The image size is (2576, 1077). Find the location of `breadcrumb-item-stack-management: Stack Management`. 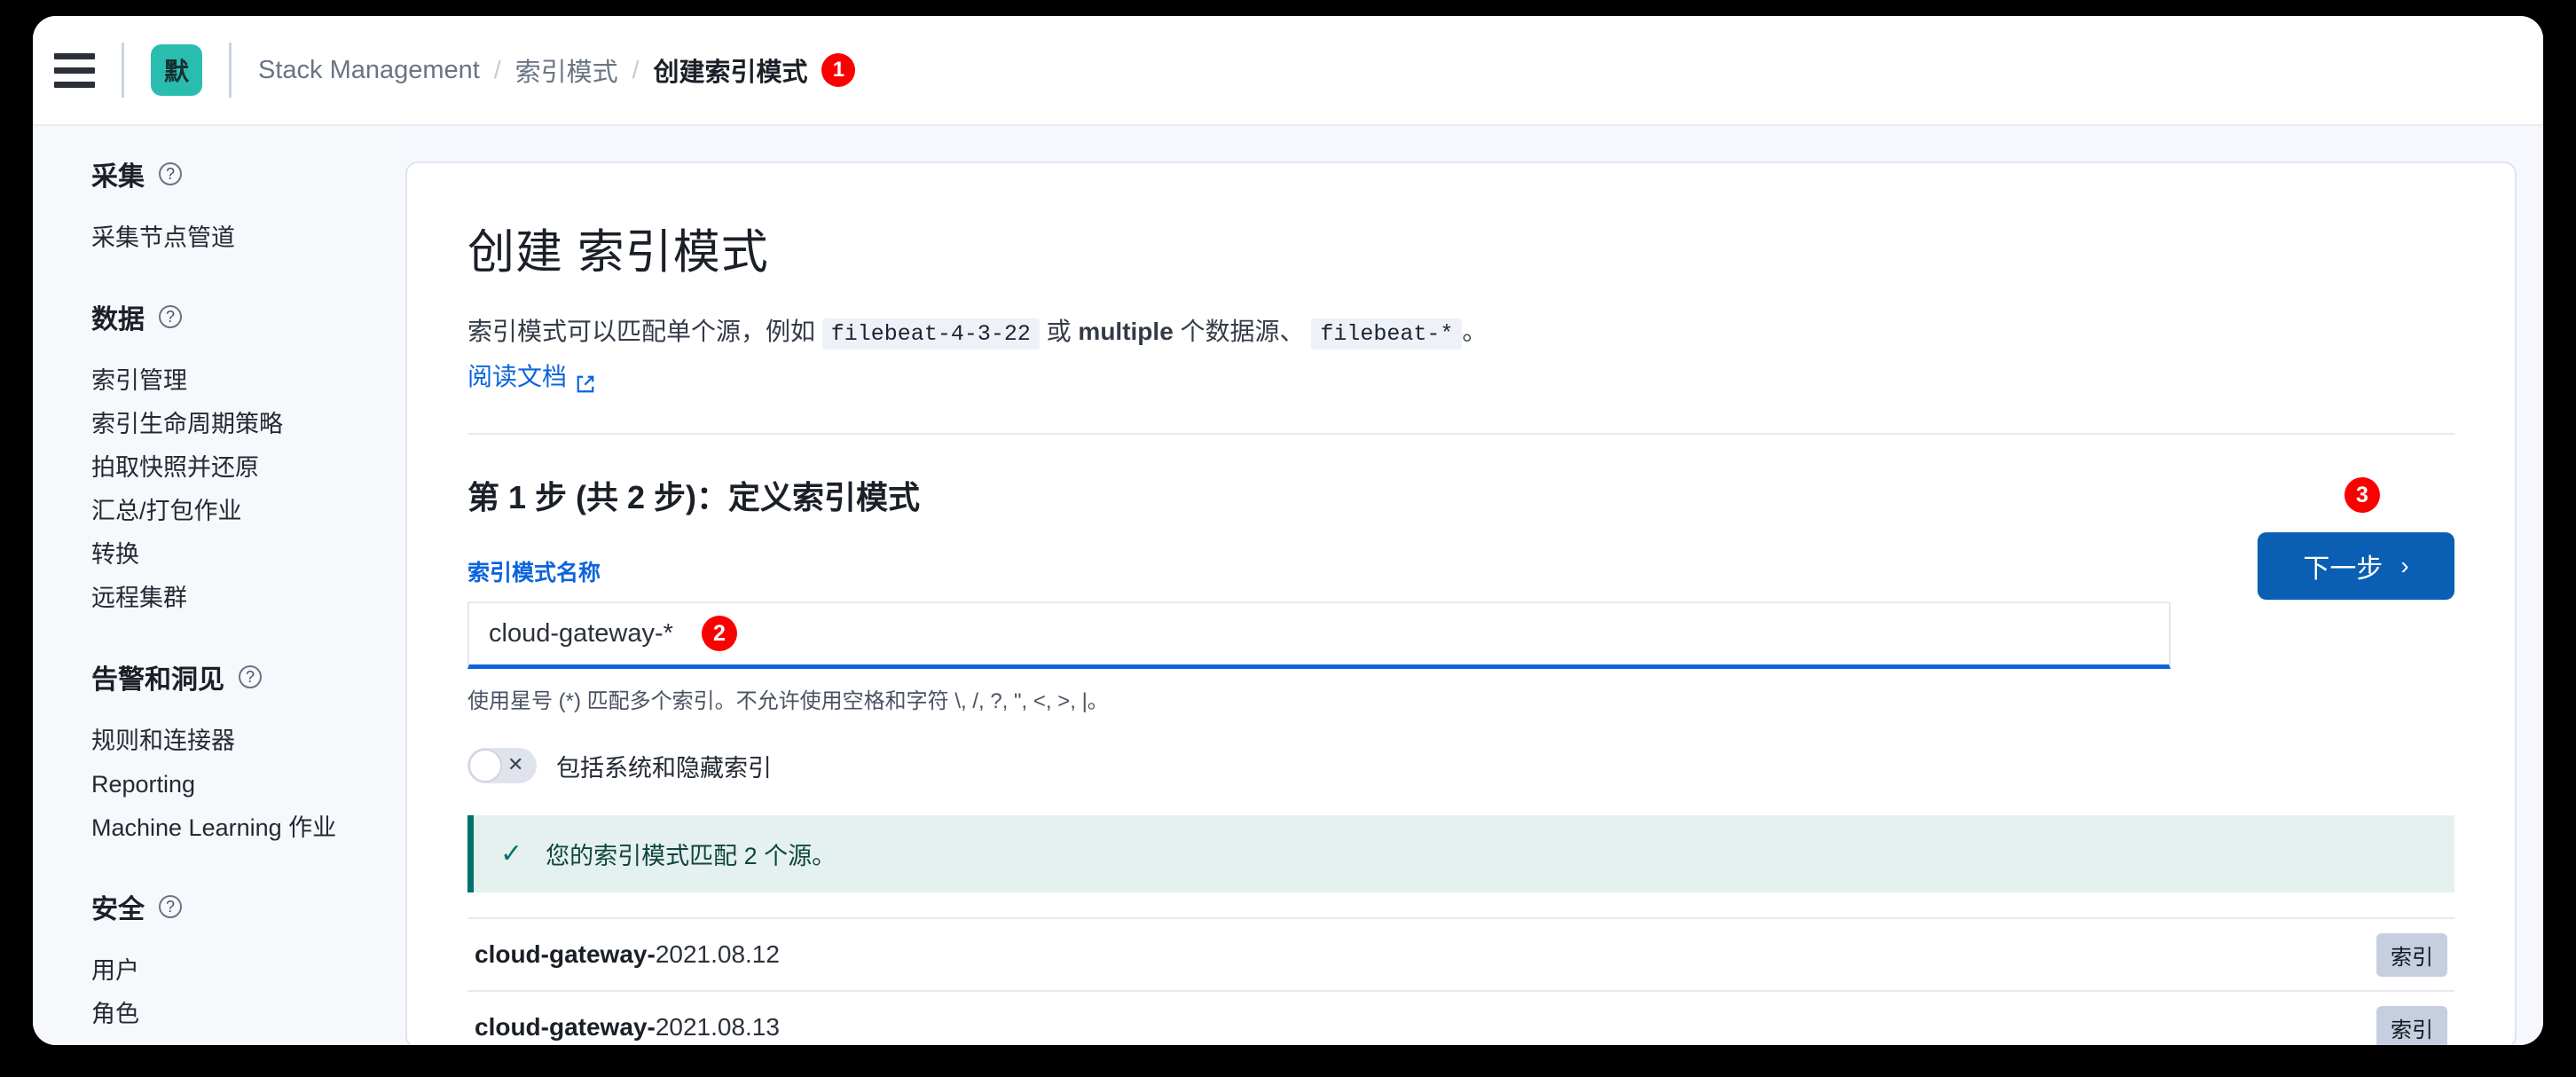

breadcrumb-item-stack-management: Stack Management is located at coordinates (369, 70).